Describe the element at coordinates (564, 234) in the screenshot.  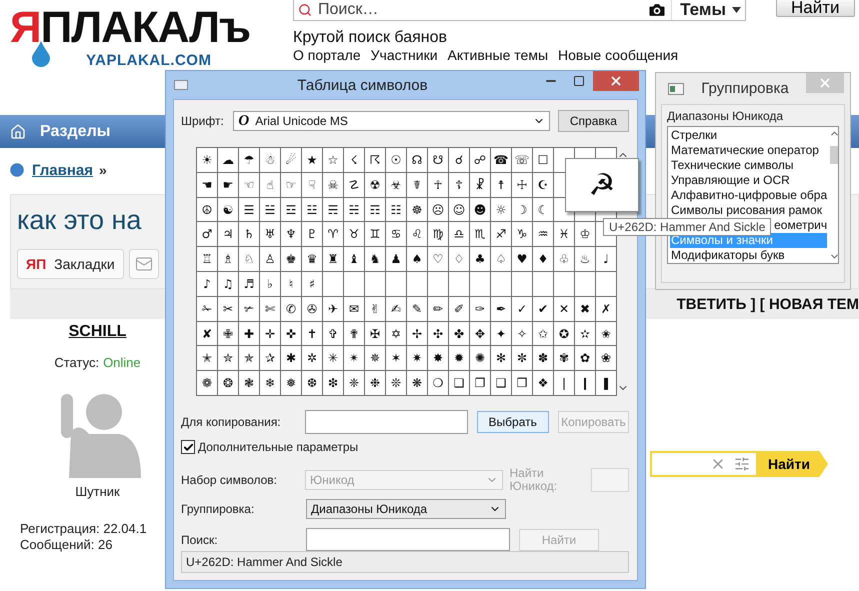
I see `symbol-cell: ♓` at that location.